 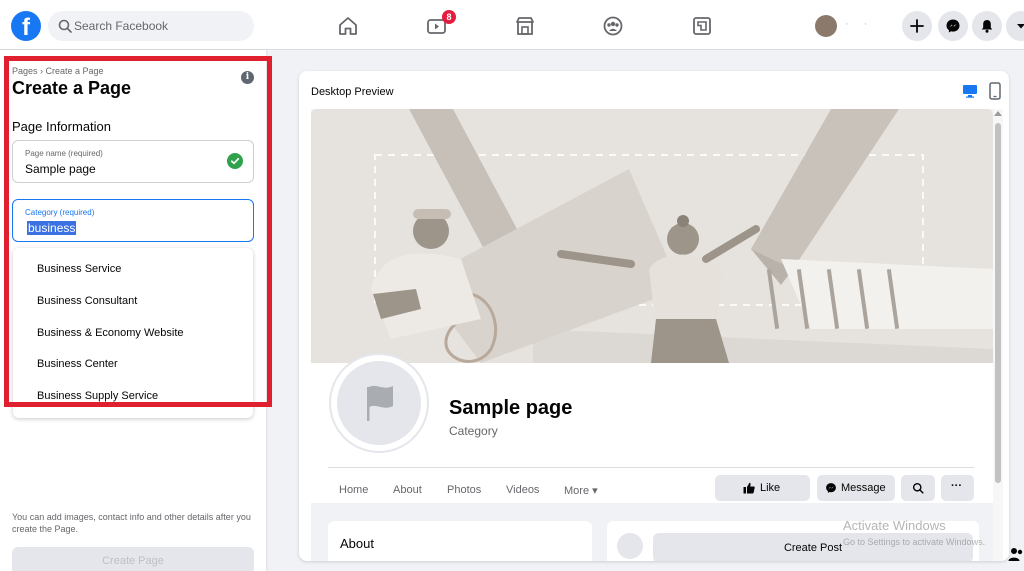 What do you see at coordinates (914, 542) in the screenshot?
I see `windows-activation-subtitle: Go to Settings to activate Windows.` at bounding box center [914, 542].